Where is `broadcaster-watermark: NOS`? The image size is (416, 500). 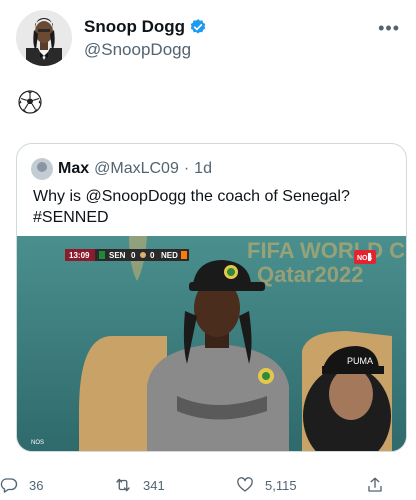
broadcaster-watermark: NOS is located at coordinates (37, 443).